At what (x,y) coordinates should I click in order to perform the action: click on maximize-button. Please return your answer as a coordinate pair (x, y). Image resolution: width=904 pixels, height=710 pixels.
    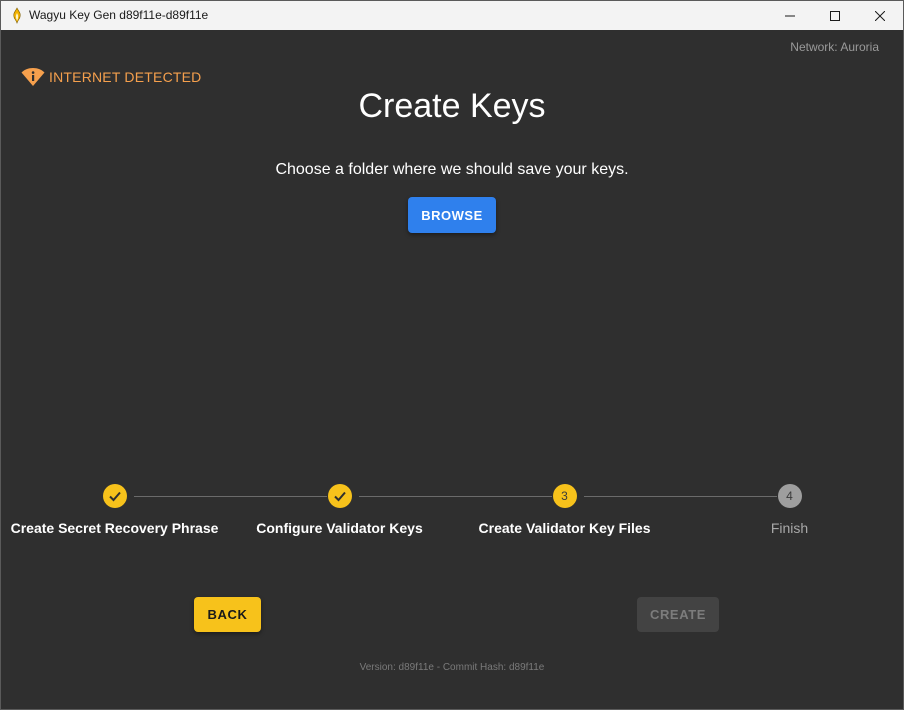
    Looking at the image, I should click on (834, 15).